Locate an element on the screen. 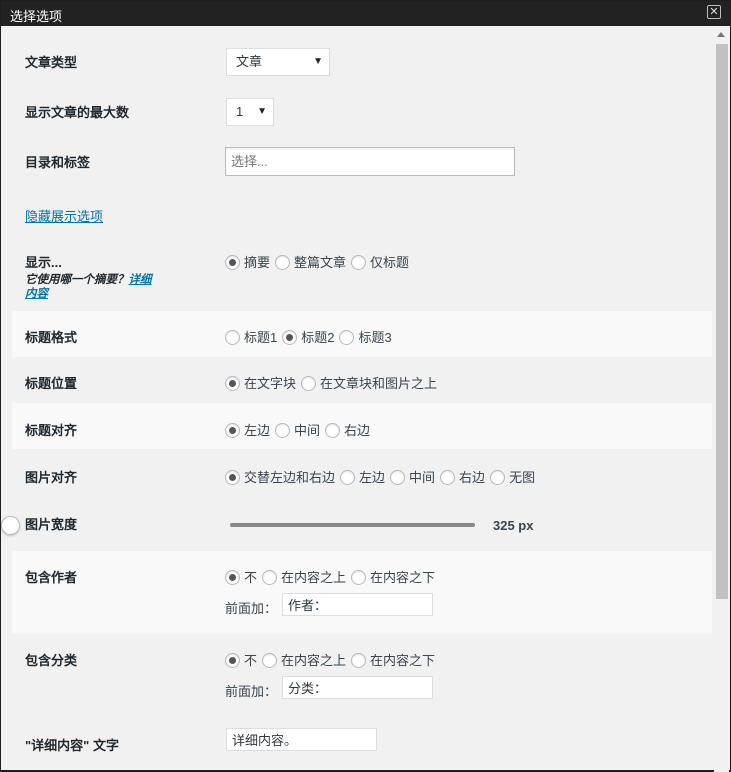 Image resolution: width=731 pixels, height=772 pixels. row-include-category: 包含分类 不 在内容之上 在内容之下 前面加： is located at coordinates (362, 676).